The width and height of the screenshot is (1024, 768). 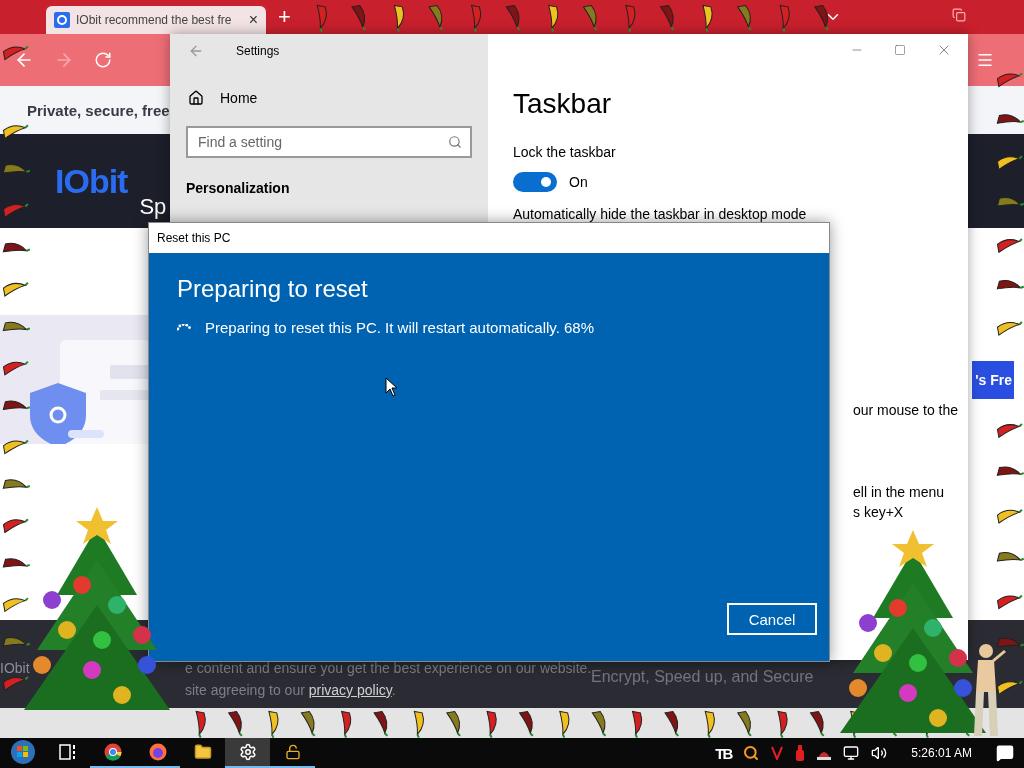 What do you see at coordinates (202, 752) in the screenshot?
I see `folder-icon` at bounding box center [202, 752].